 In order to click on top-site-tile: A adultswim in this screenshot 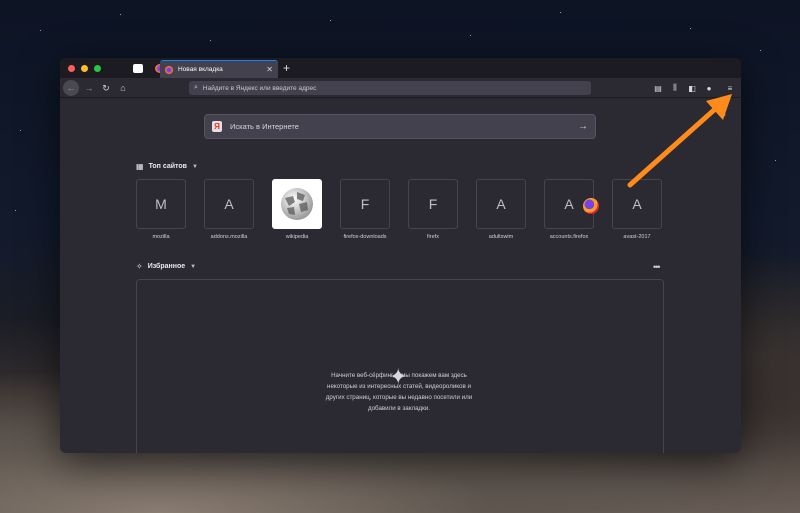, I will do `click(501, 214)`.